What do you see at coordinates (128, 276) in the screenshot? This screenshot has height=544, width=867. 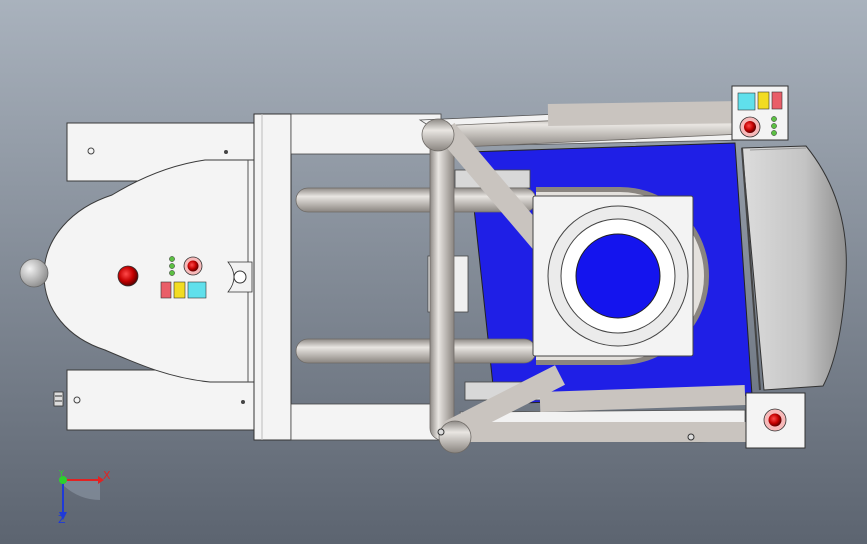 I see `stop-button` at bounding box center [128, 276].